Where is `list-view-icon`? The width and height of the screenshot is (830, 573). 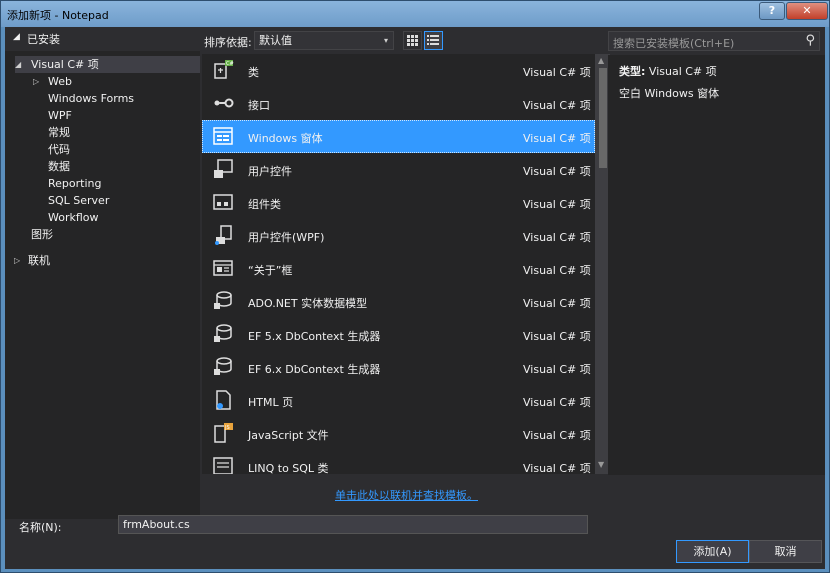 list-view-icon is located at coordinates (433, 40).